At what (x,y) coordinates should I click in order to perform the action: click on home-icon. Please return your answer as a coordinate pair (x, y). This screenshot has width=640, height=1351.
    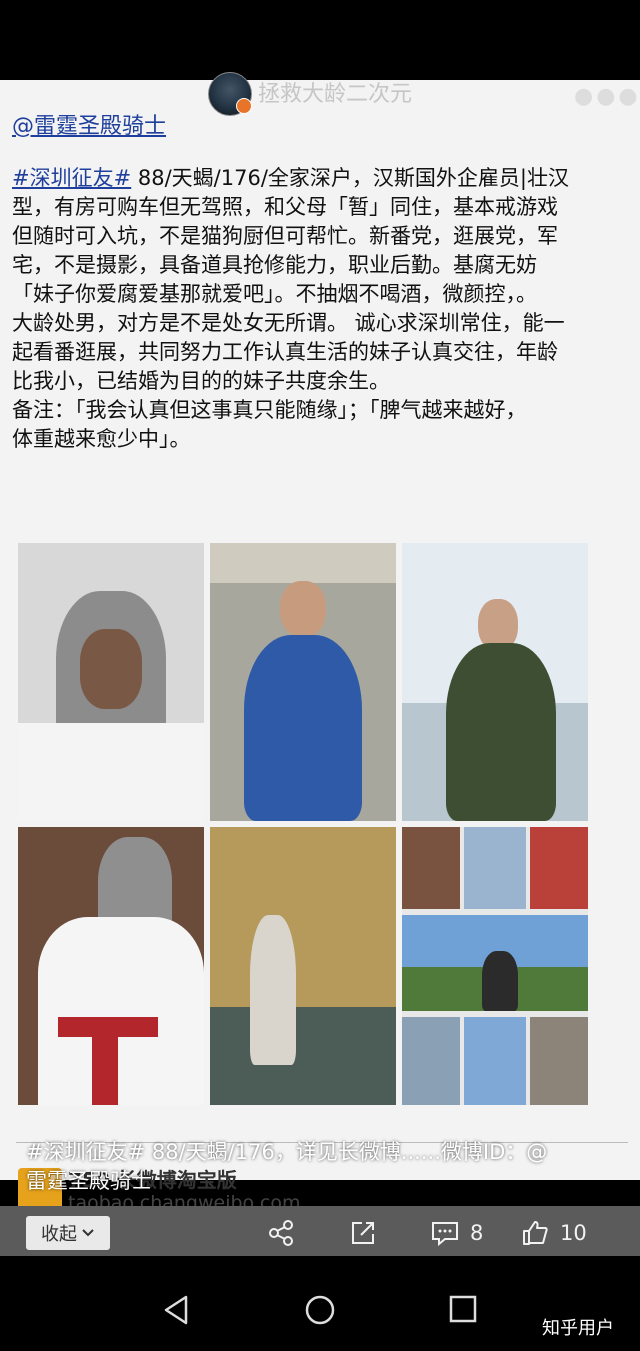
    Looking at the image, I should click on (320, 1310).